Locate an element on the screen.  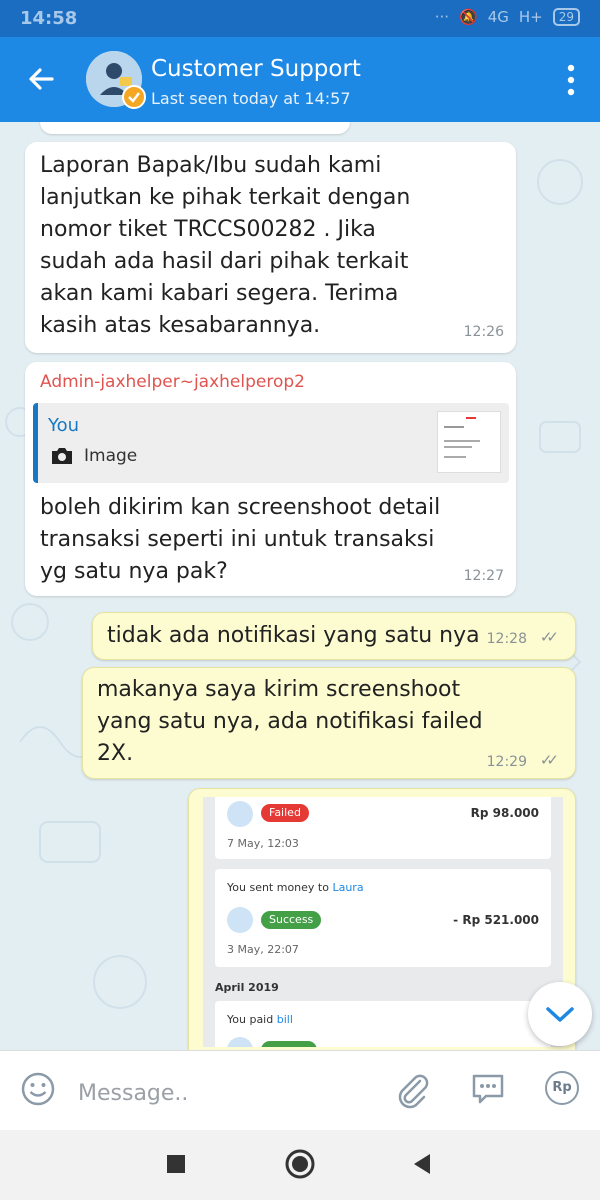
more-options-icon is located at coordinates (571, 80).